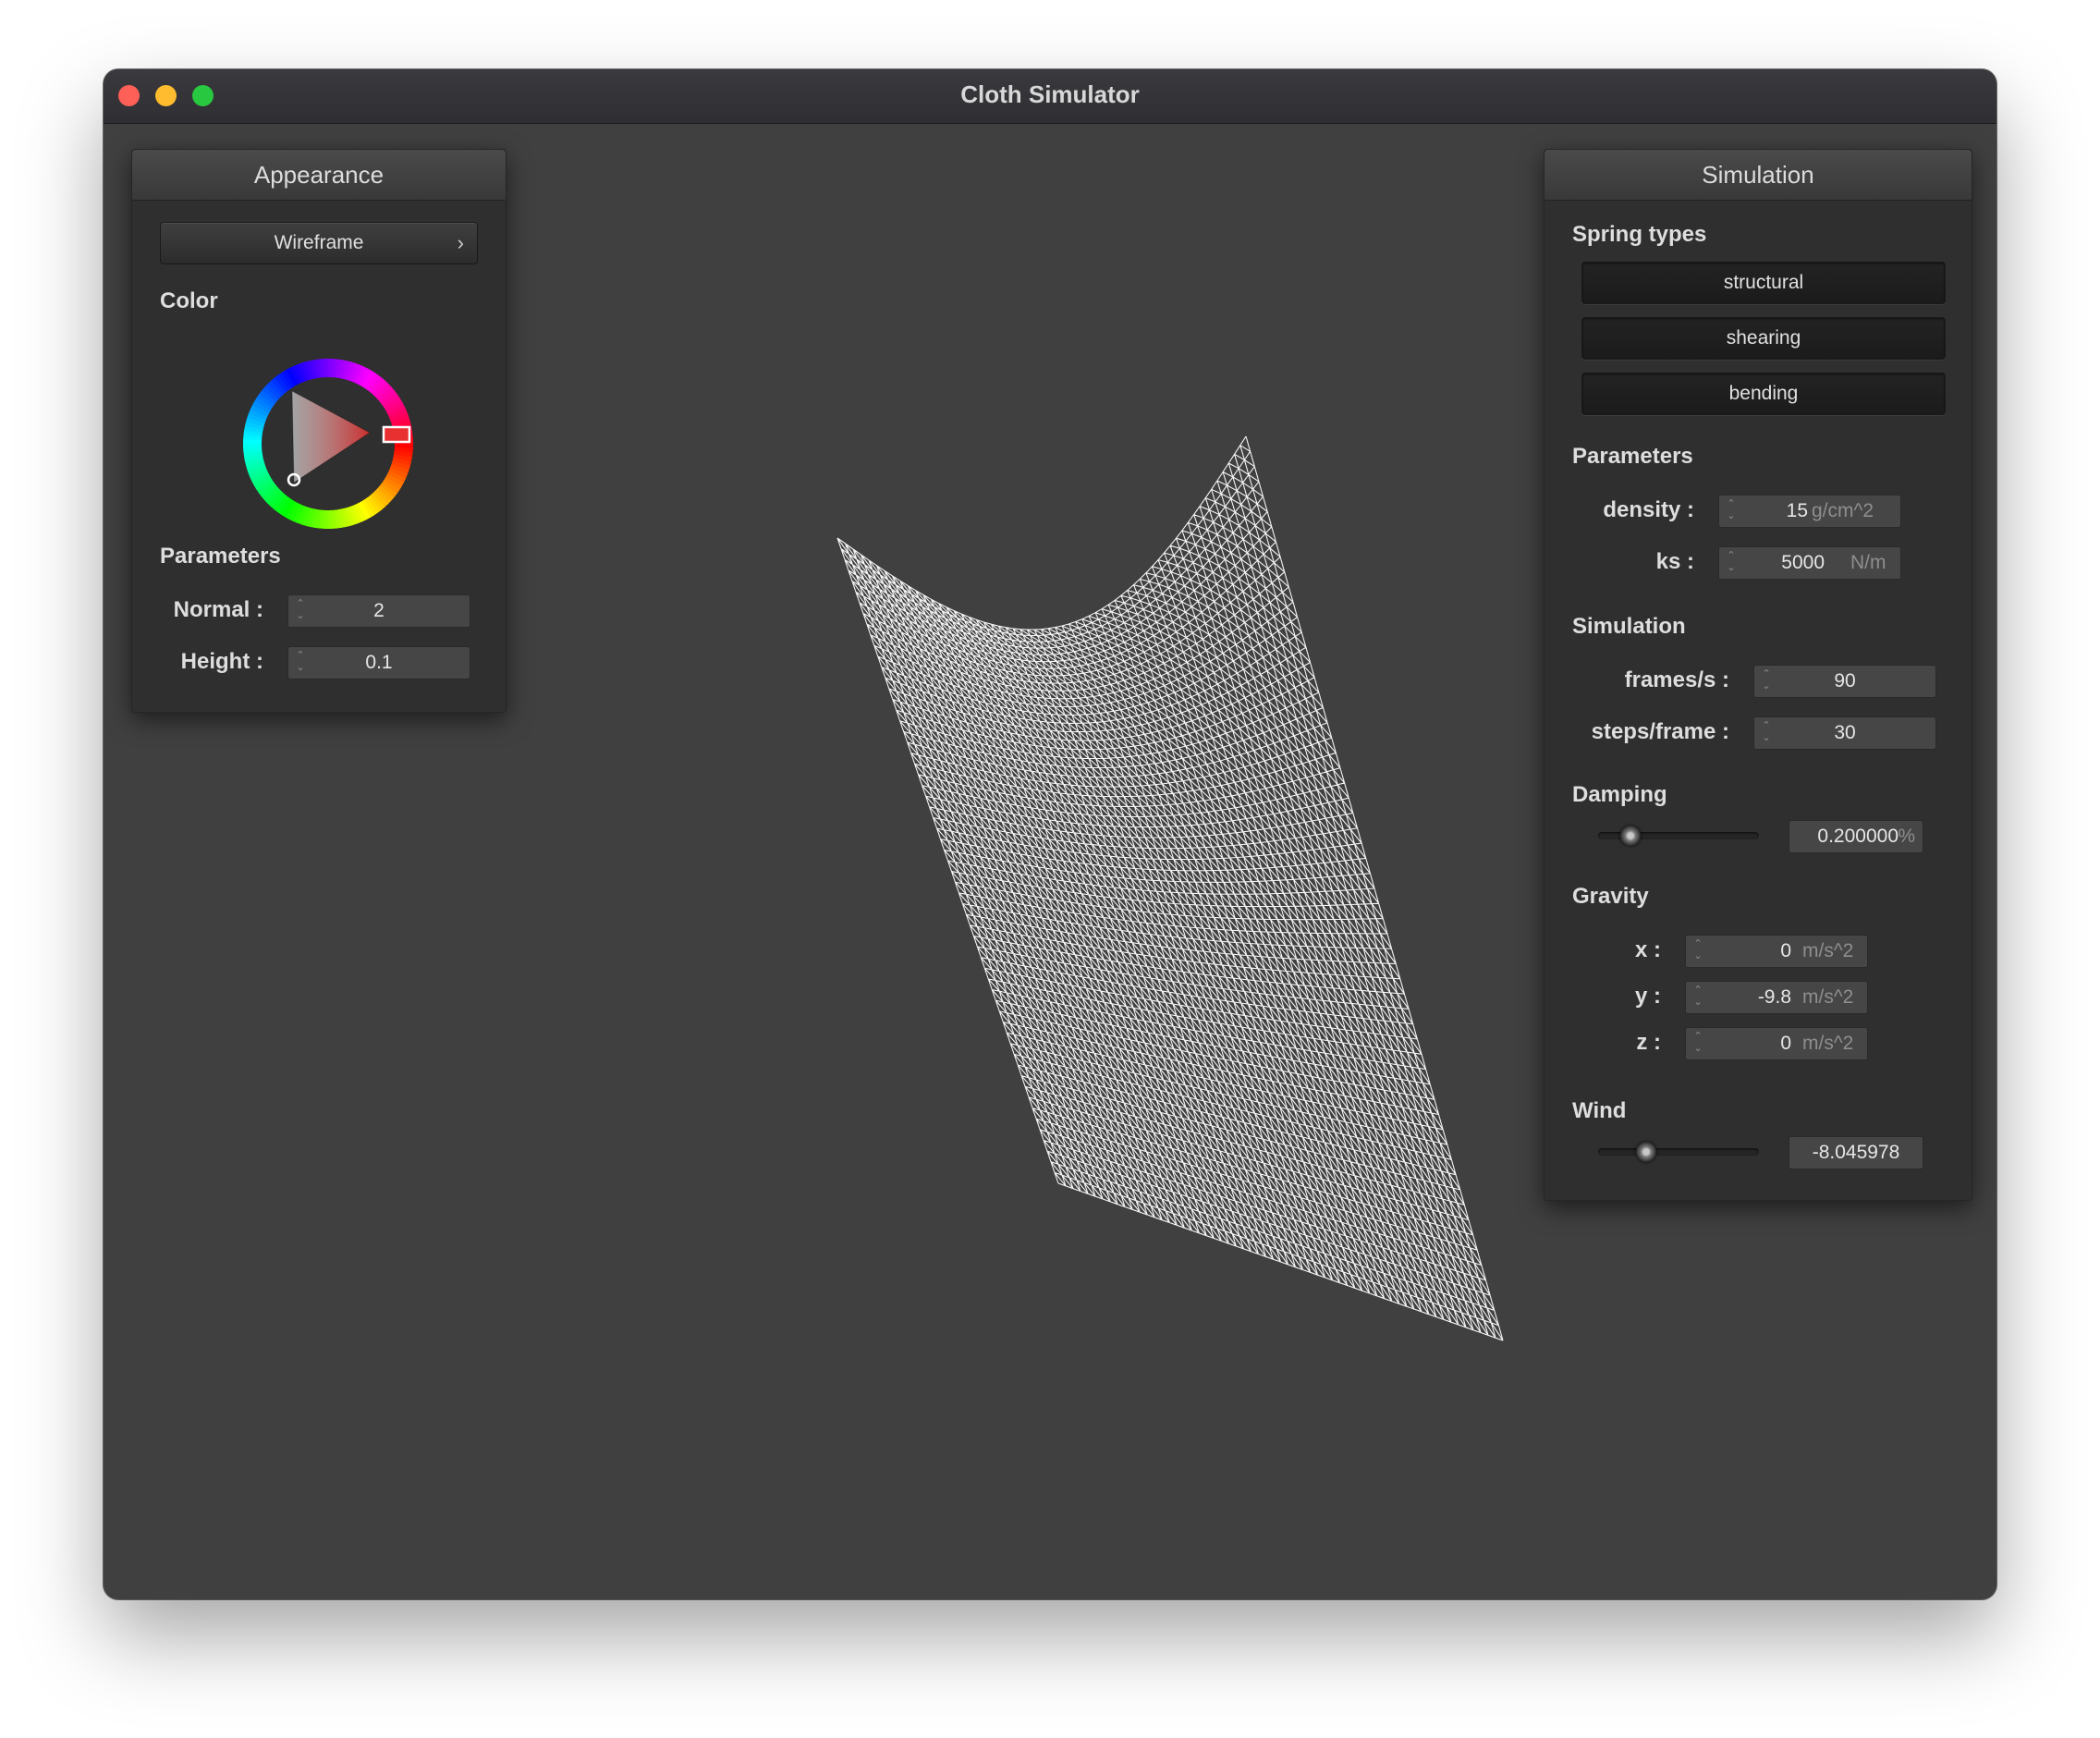 The image size is (2100, 1738). I want to click on gravity-label: Gravity, so click(1611, 896).